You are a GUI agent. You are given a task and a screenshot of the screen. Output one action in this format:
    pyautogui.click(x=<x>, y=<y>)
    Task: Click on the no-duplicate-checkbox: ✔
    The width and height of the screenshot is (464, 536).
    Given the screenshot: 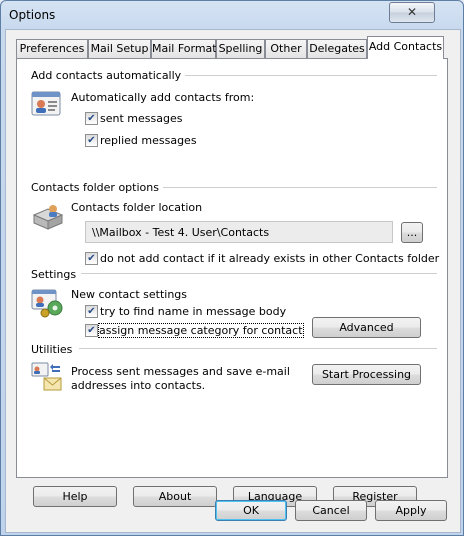 What is the action you would take?
    pyautogui.click(x=91, y=258)
    